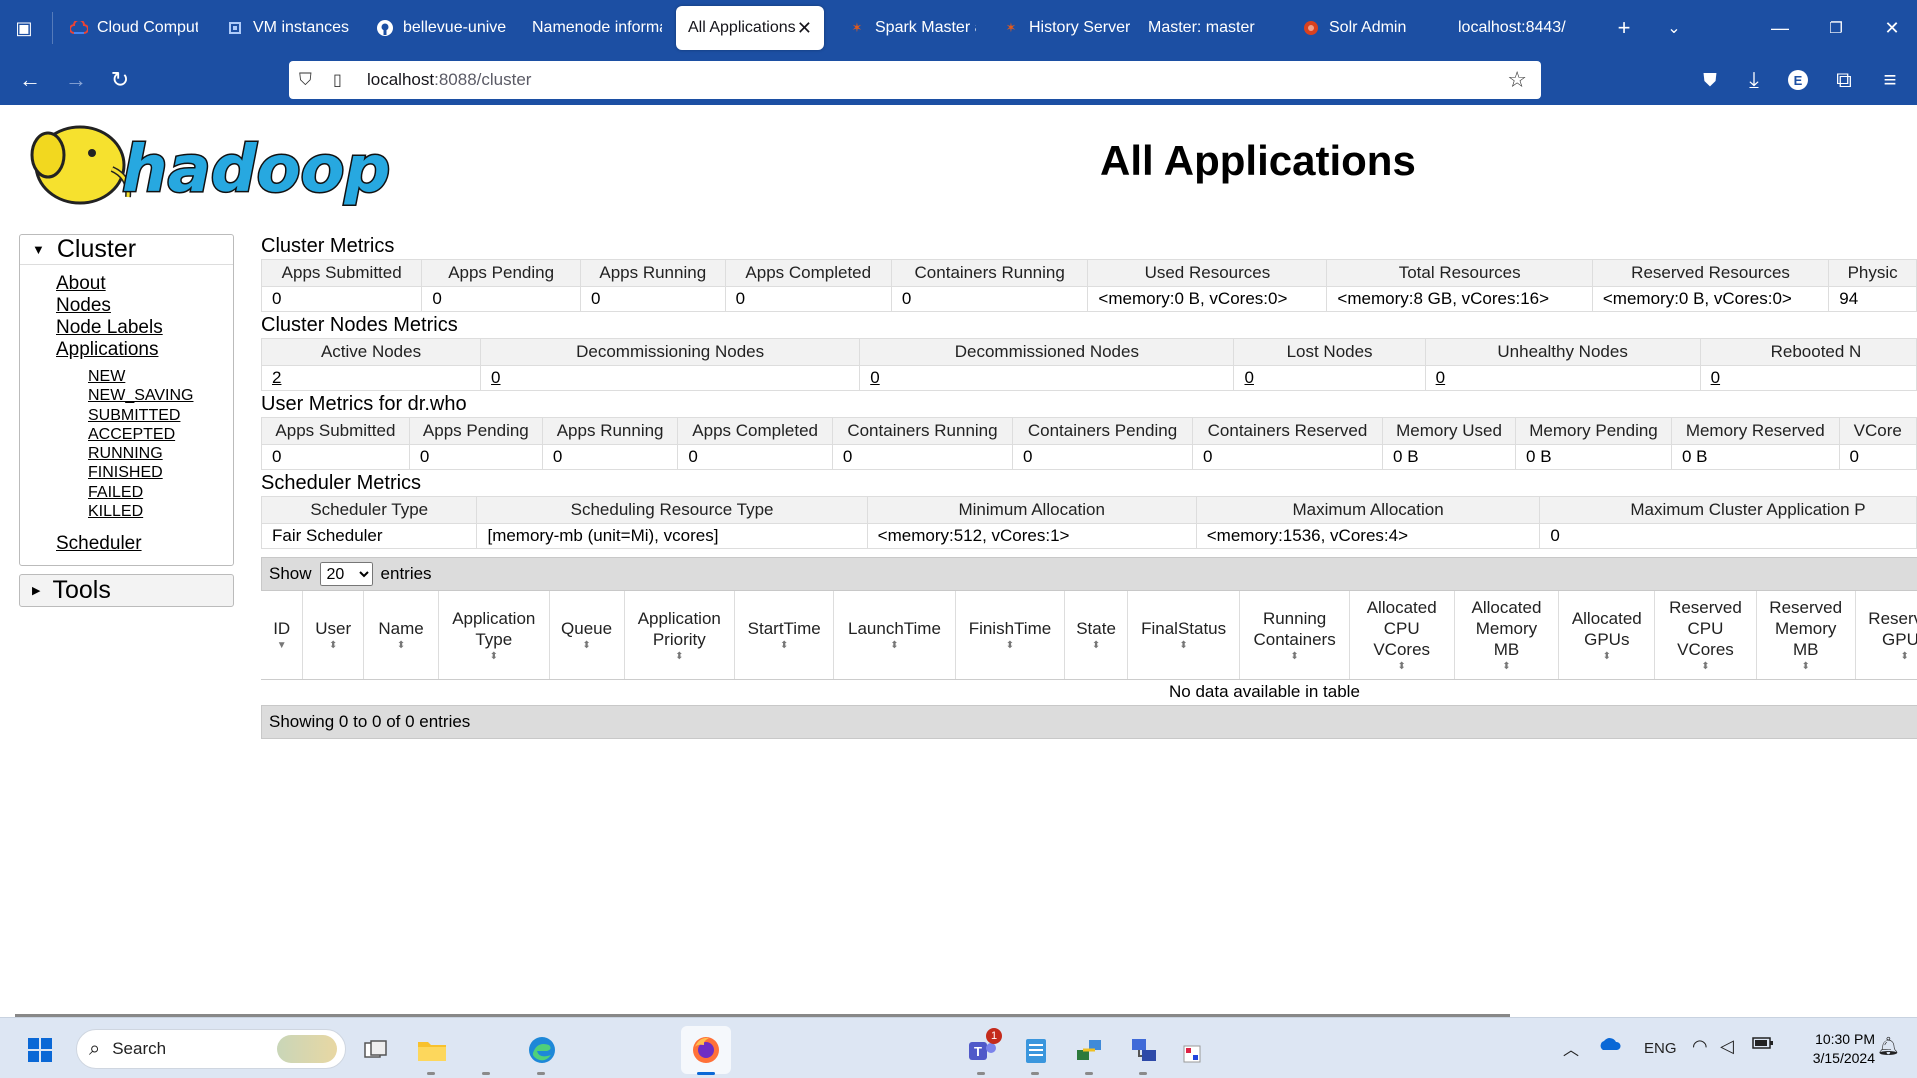  What do you see at coordinates (1060, 28) in the screenshot?
I see `tab-history-server: ✶ History Server` at bounding box center [1060, 28].